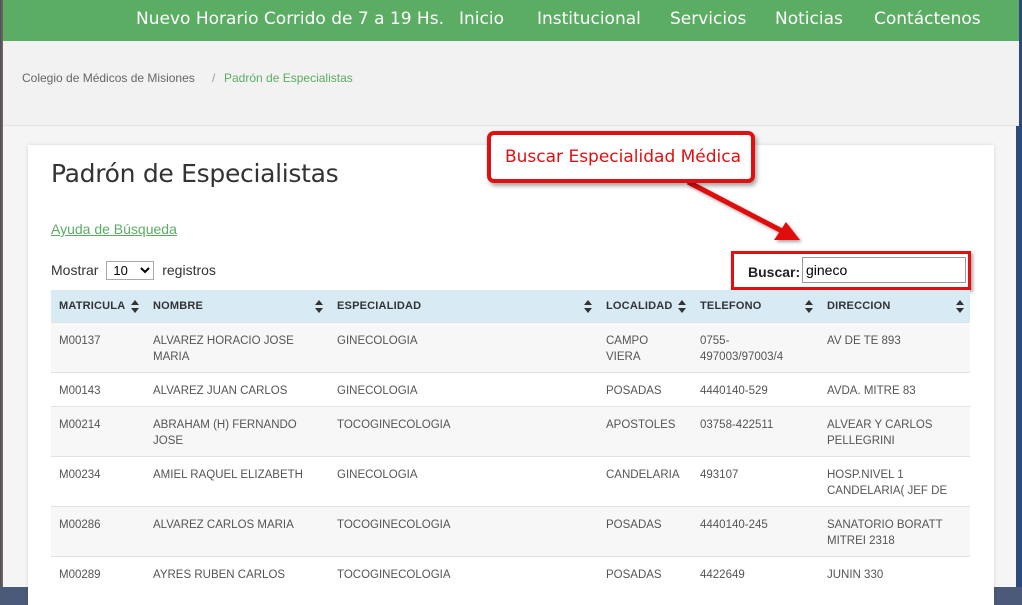  I want to click on annotation-callout: Buscar Especialidad Médica, so click(621, 157).